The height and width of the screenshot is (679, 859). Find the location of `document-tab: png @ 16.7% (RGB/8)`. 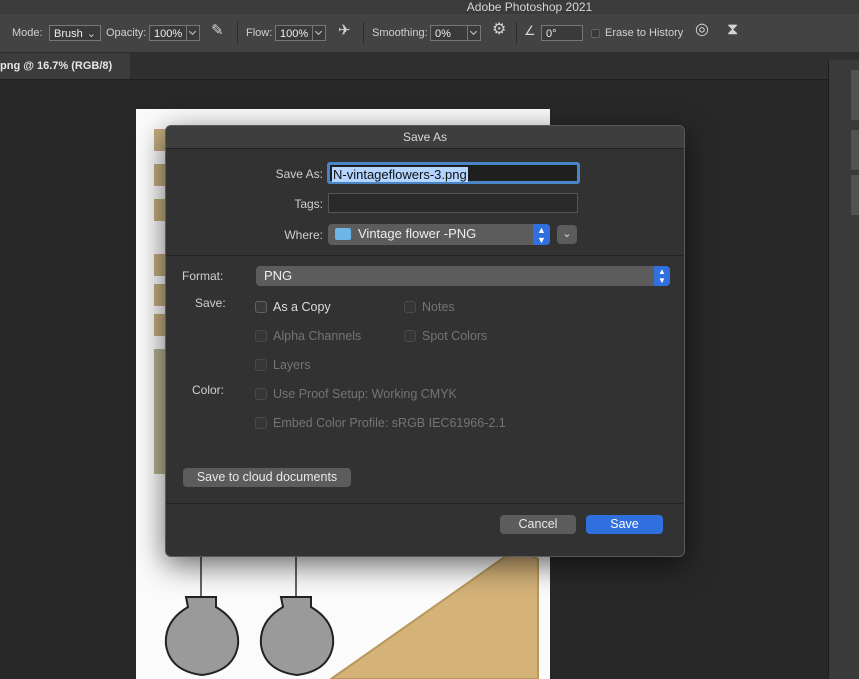

document-tab: png @ 16.7% (RGB/8) is located at coordinates (65, 66).